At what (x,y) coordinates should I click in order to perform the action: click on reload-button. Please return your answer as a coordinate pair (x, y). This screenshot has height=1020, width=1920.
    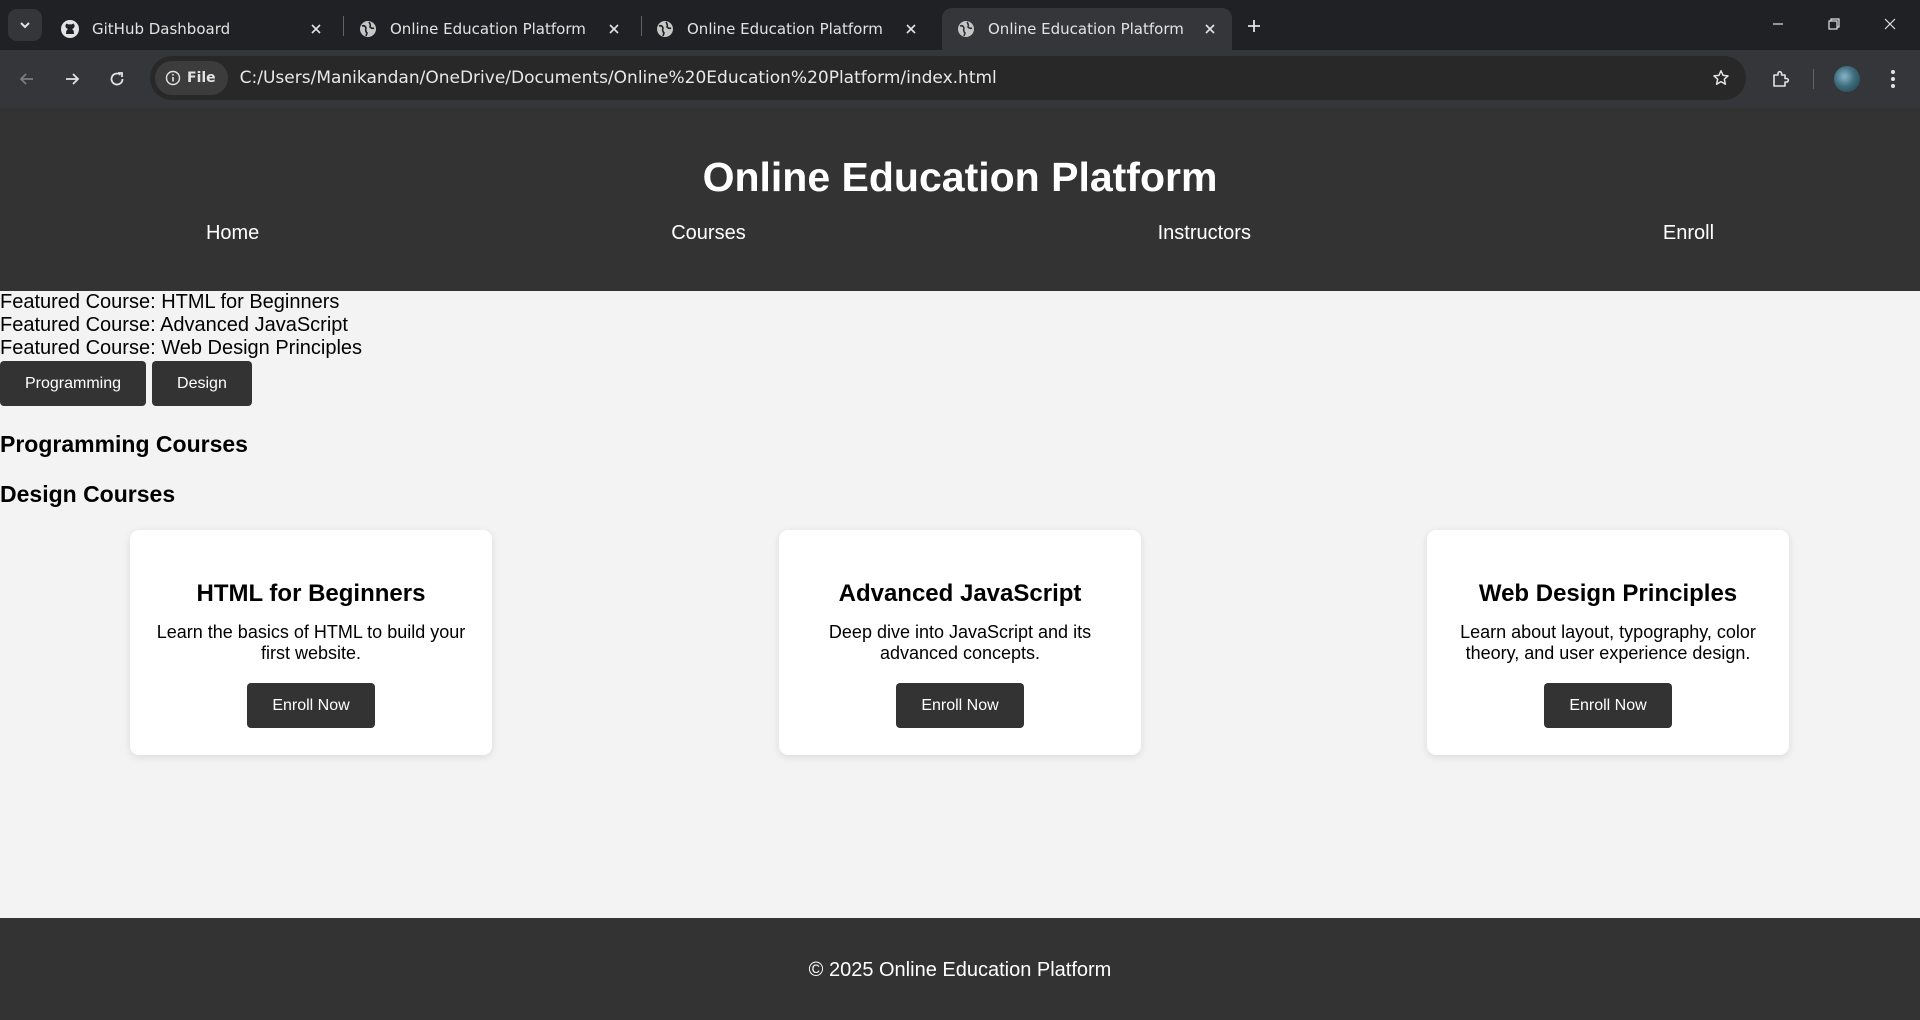
    Looking at the image, I should click on (117, 79).